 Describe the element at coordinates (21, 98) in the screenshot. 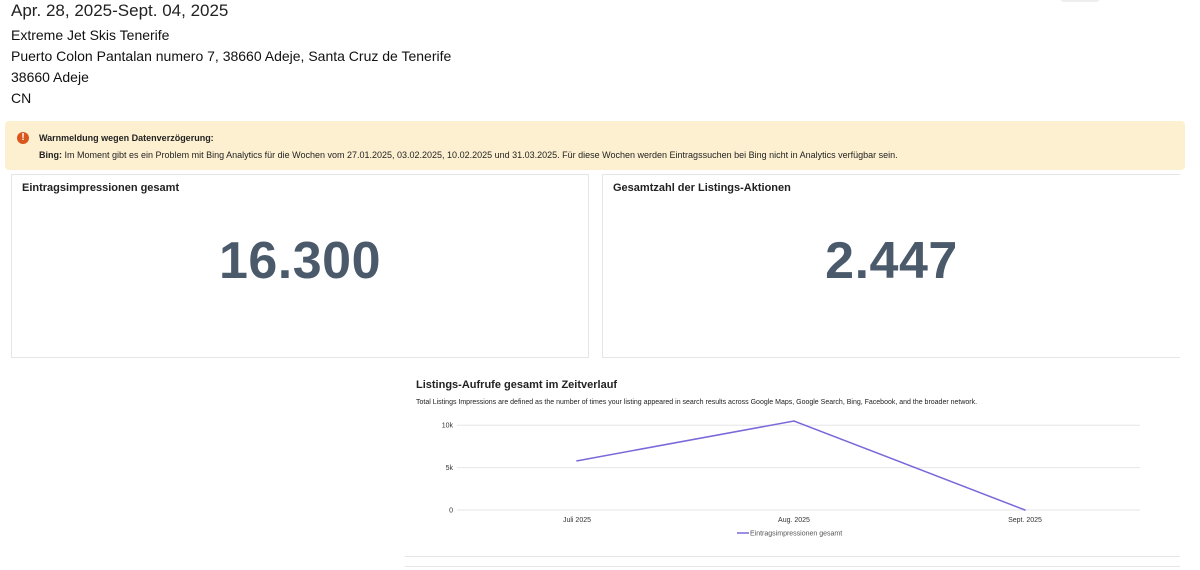

I see `business-region: CN` at that location.